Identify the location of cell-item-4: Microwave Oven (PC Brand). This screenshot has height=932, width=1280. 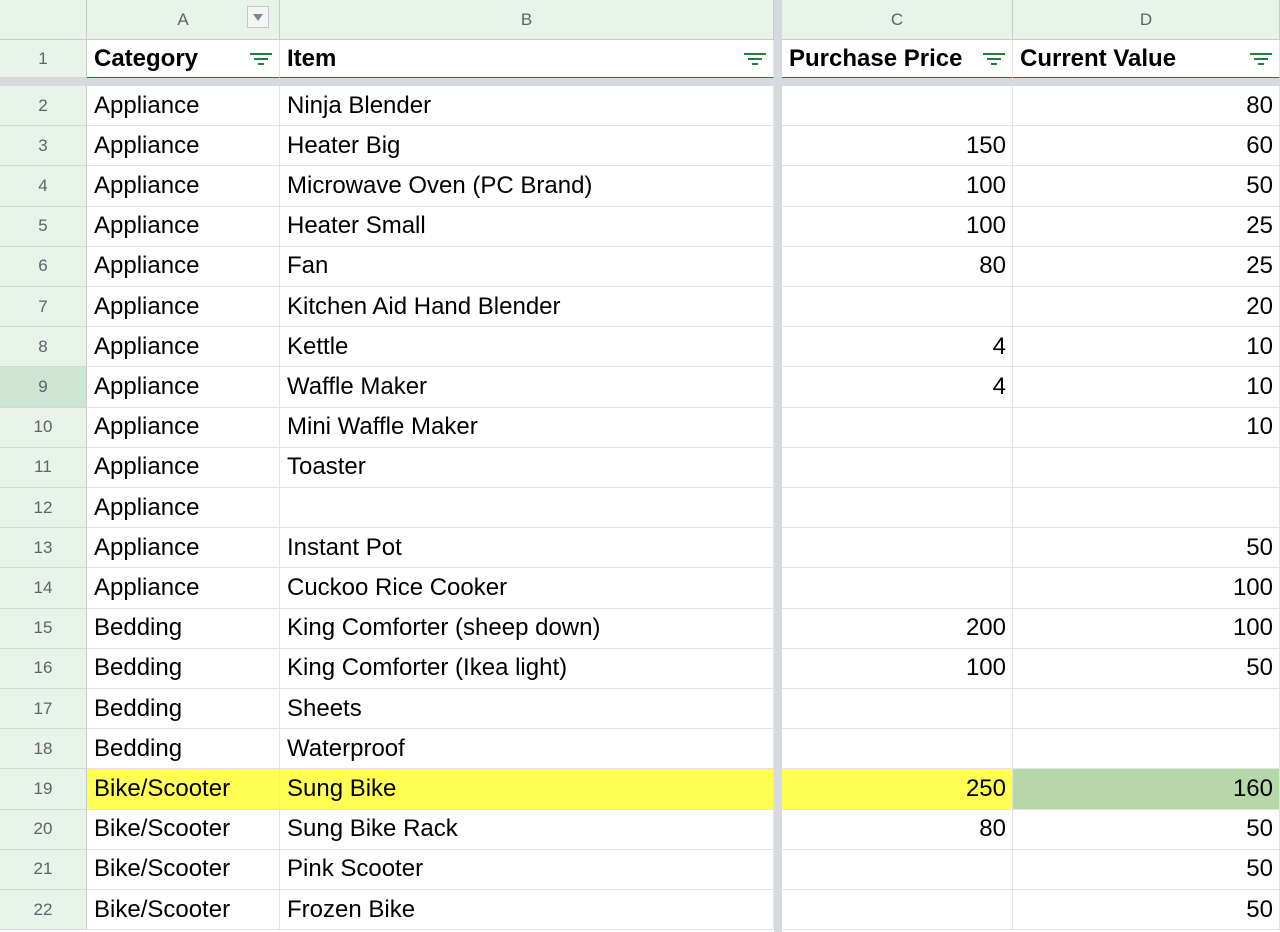
(527, 186).